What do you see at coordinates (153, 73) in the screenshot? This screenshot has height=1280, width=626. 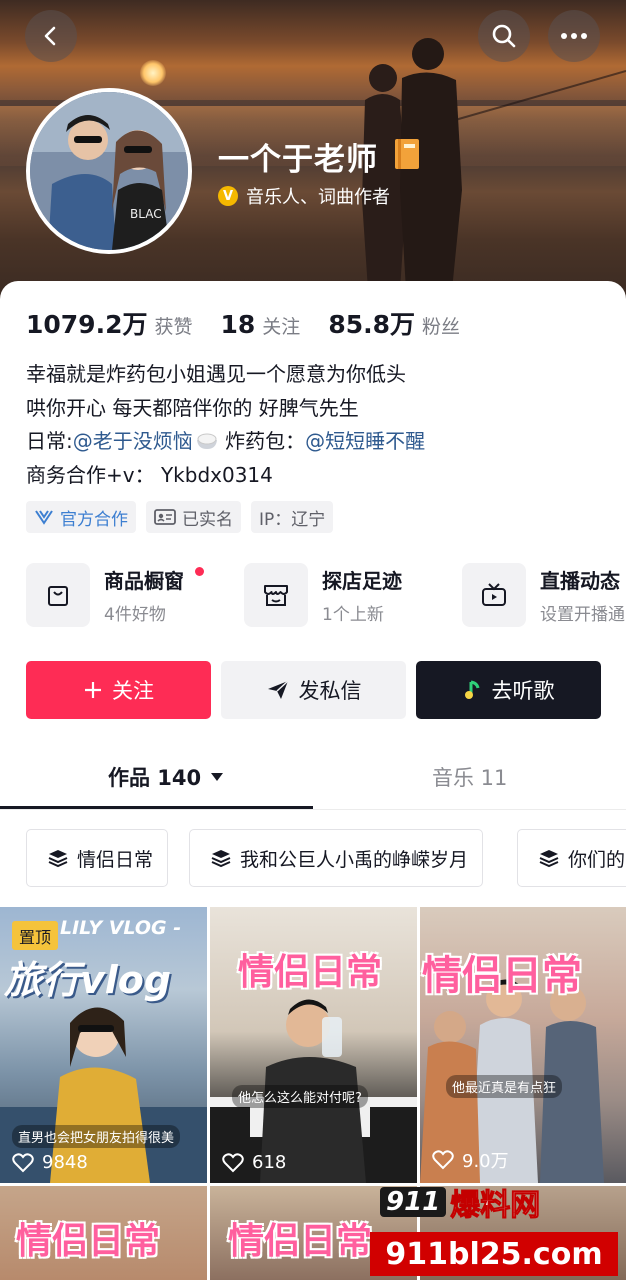 I see `sunset-sun` at bounding box center [153, 73].